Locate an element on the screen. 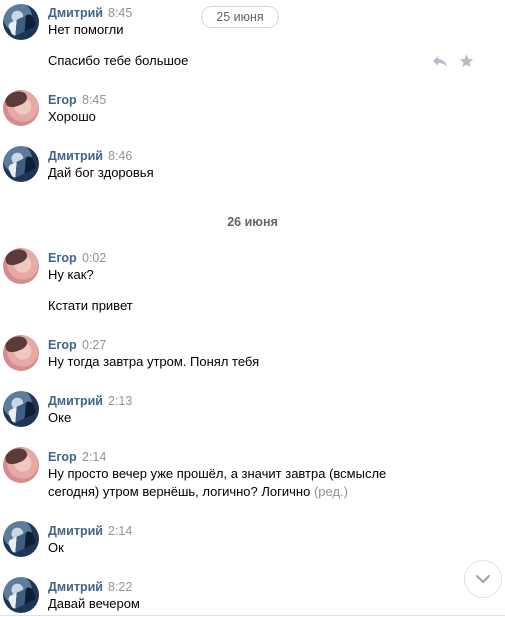  message-text: Кстати привет is located at coordinates (90, 305).